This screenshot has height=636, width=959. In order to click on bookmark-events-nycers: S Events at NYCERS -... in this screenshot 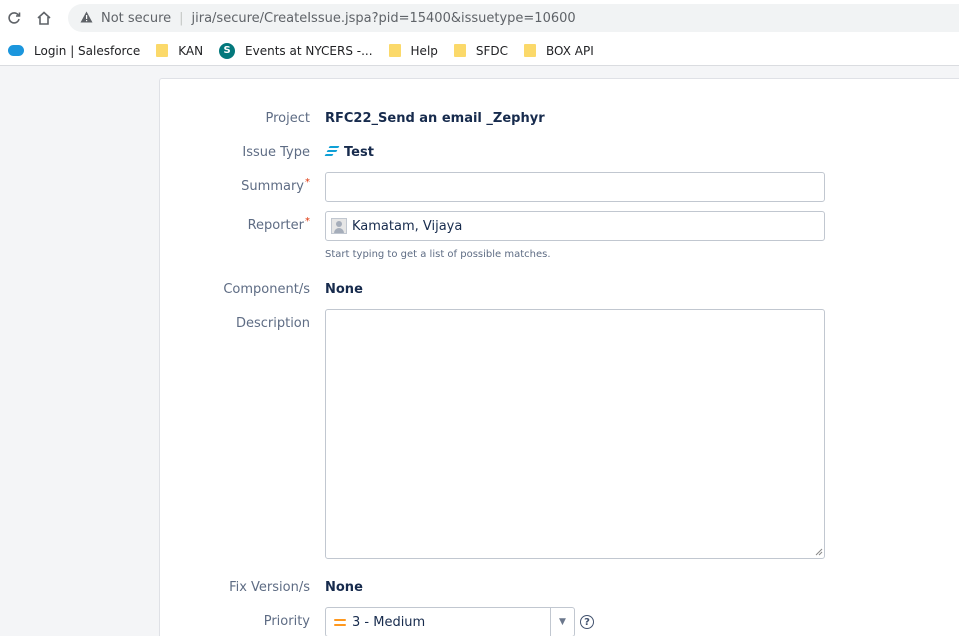, I will do `click(296, 51)`.